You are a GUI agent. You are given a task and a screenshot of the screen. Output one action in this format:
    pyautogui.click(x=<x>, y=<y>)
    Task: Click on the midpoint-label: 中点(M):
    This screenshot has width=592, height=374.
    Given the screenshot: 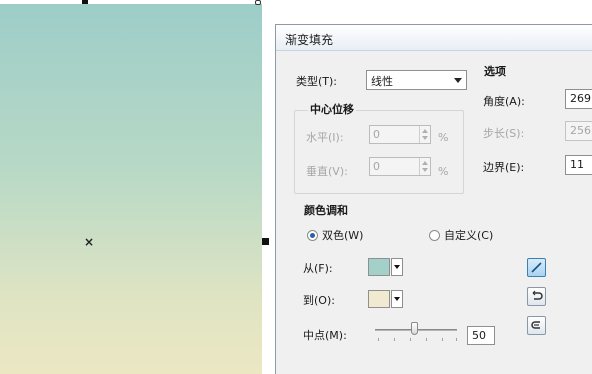 What is the action you would take?
    pyautogui.click(x=325, y=335)
    